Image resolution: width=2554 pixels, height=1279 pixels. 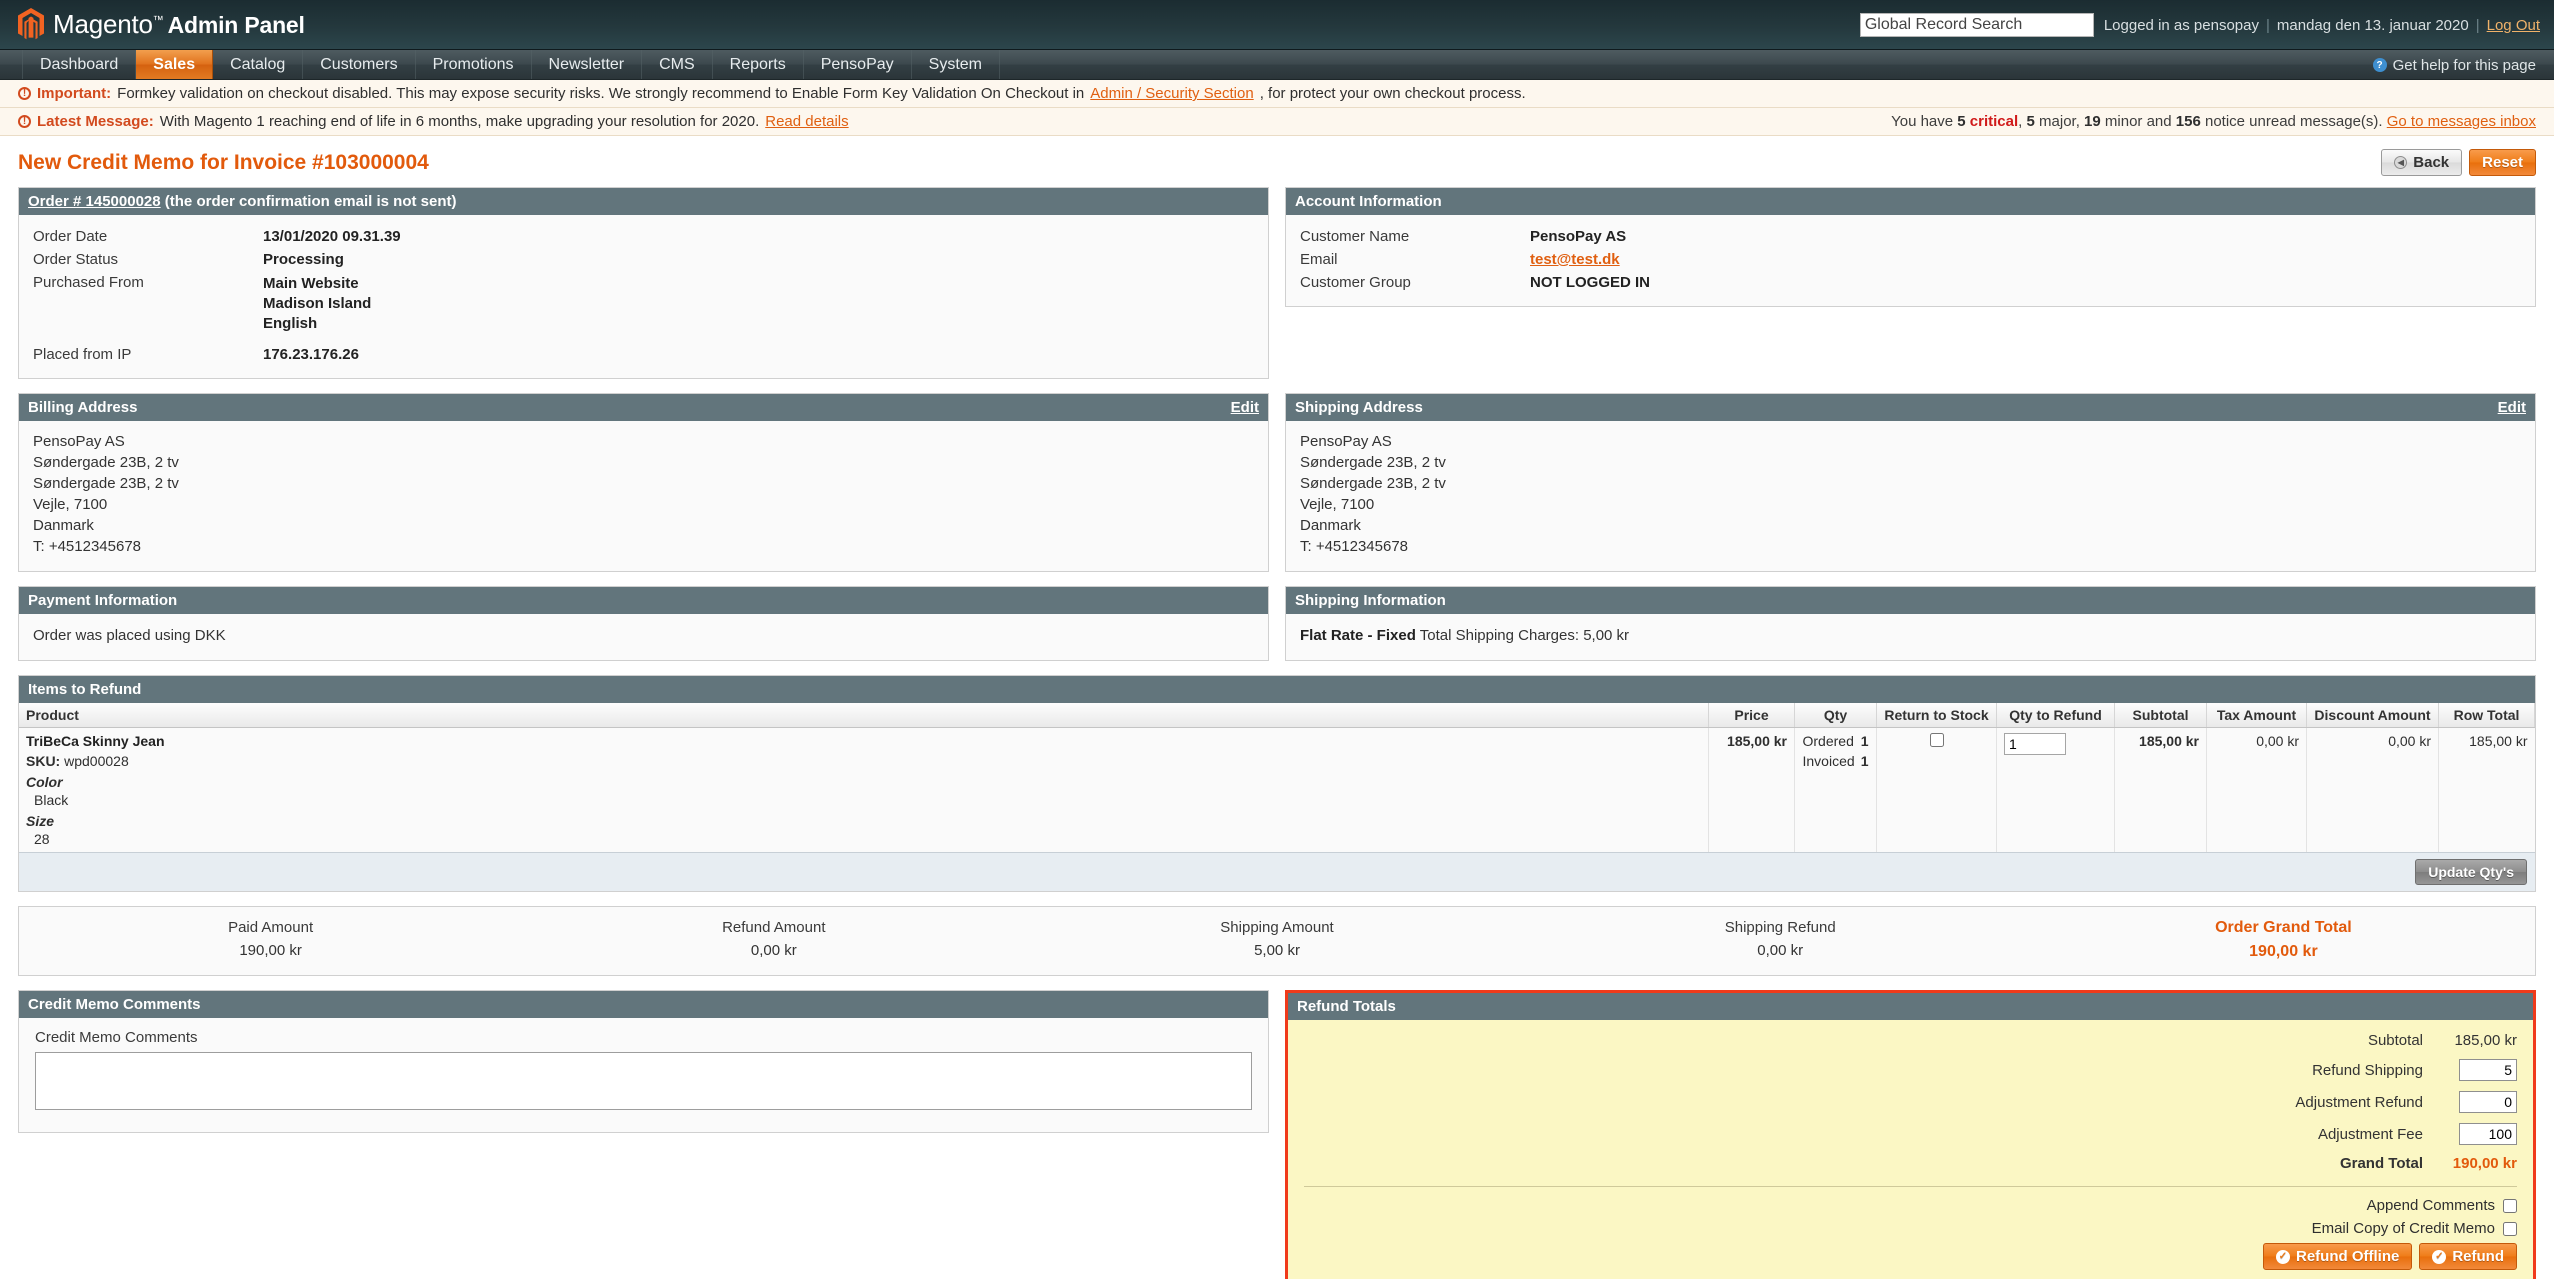 I want to click on nav-item-pensopay: PensoPay, so click(x=858, y=64).